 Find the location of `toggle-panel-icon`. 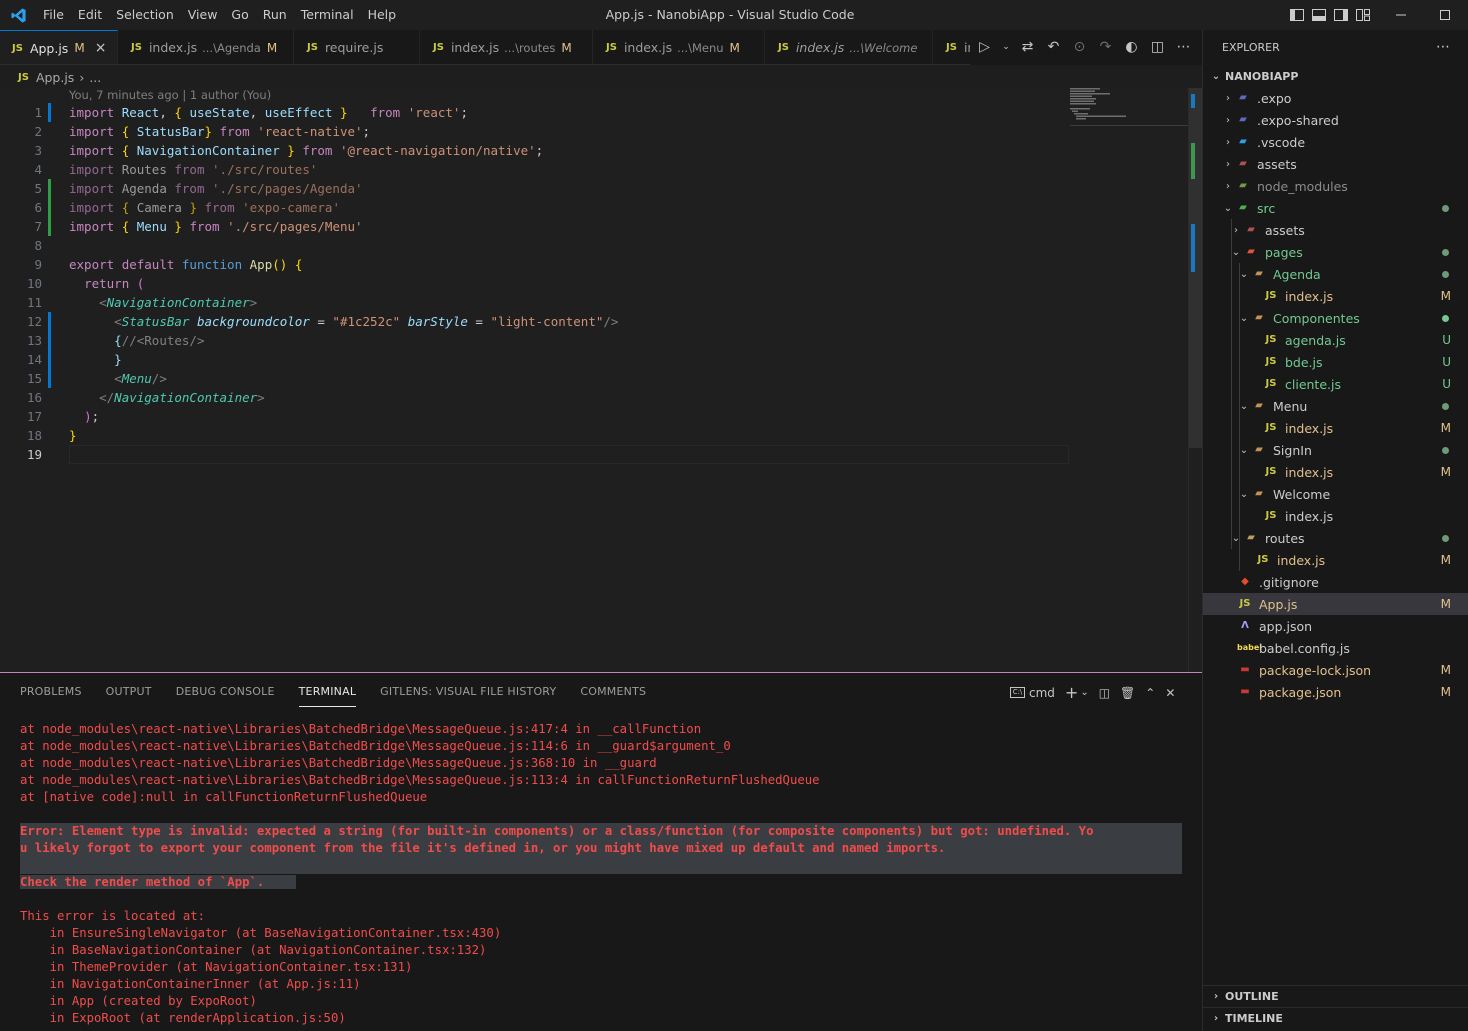

toggle-panel-icon is located at coordinates (1319, 15).